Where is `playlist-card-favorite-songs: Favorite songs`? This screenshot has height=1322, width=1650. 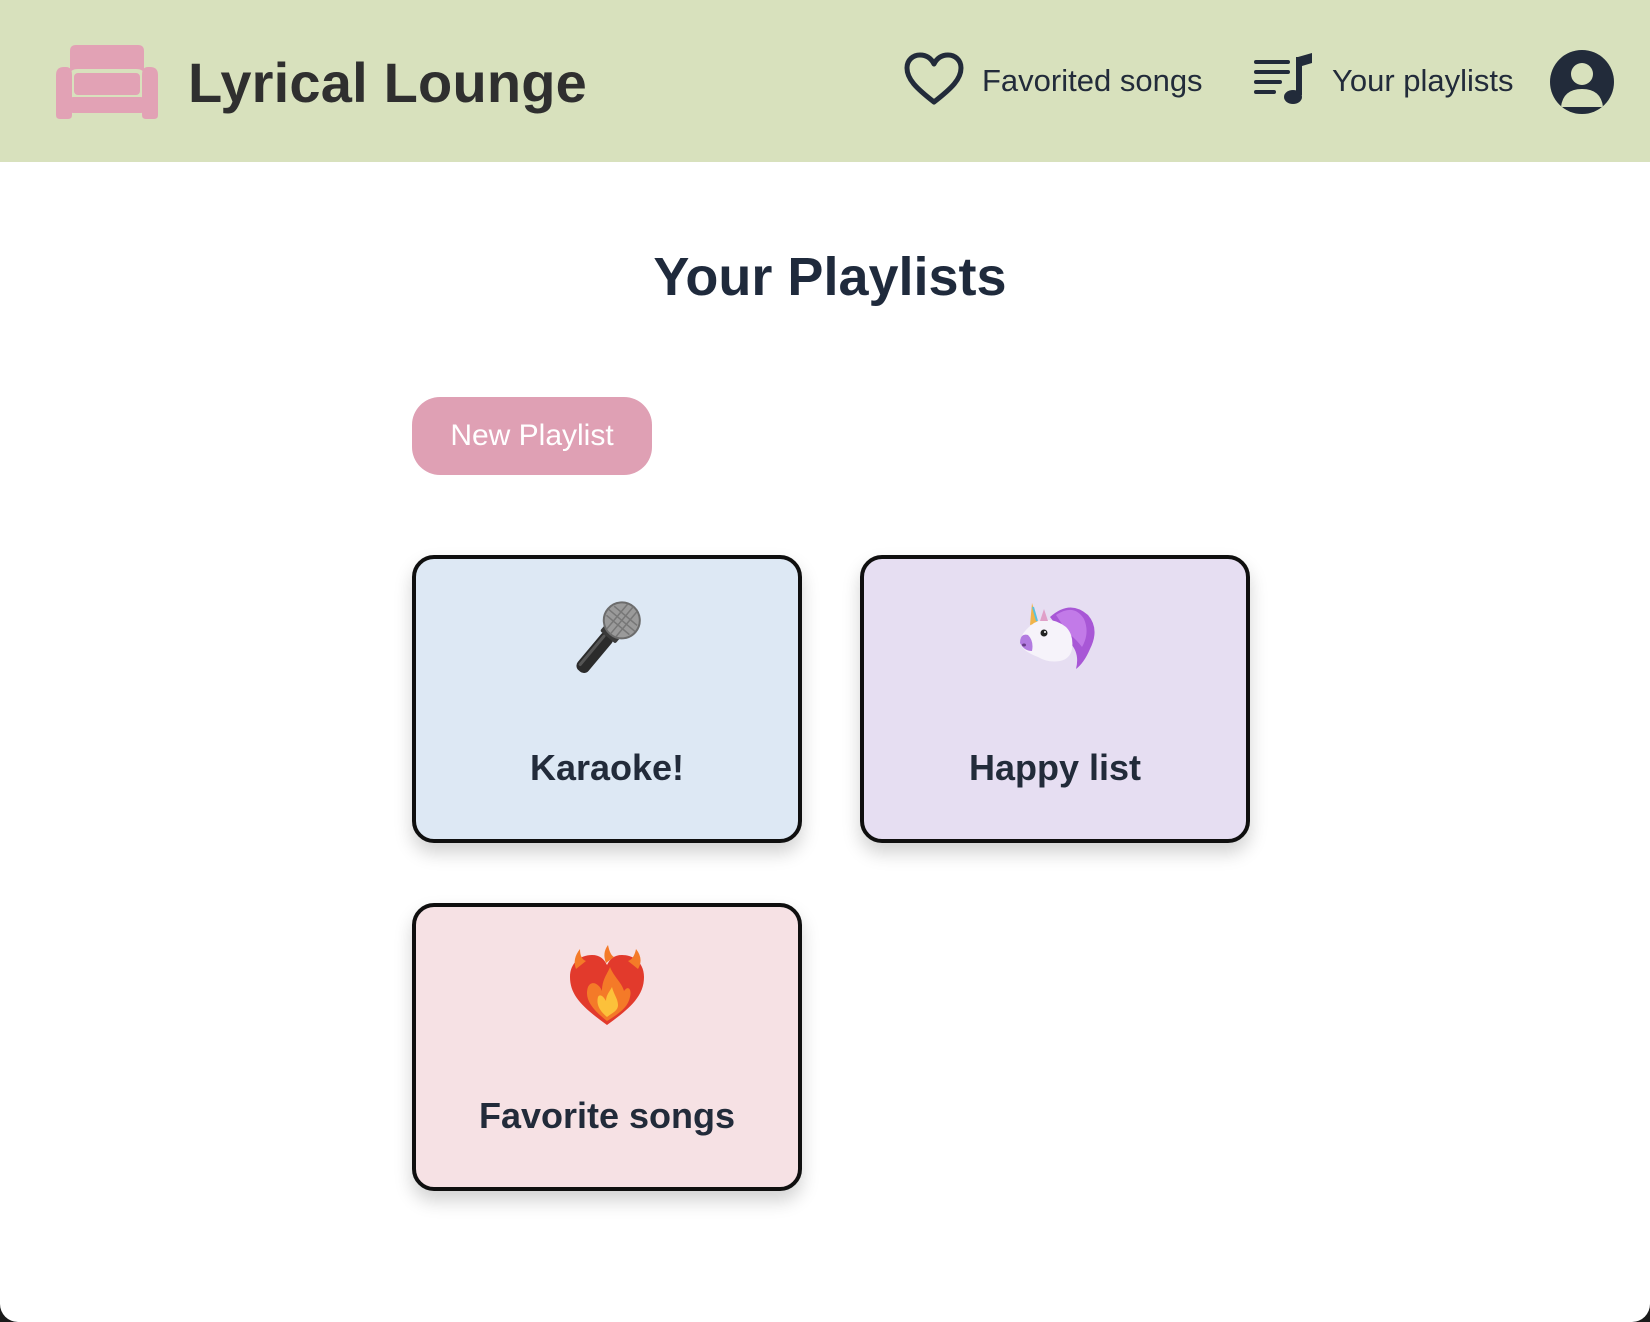 playlist-card-favorite-songs: Favorite songs is located at coordinates (607, 1047).